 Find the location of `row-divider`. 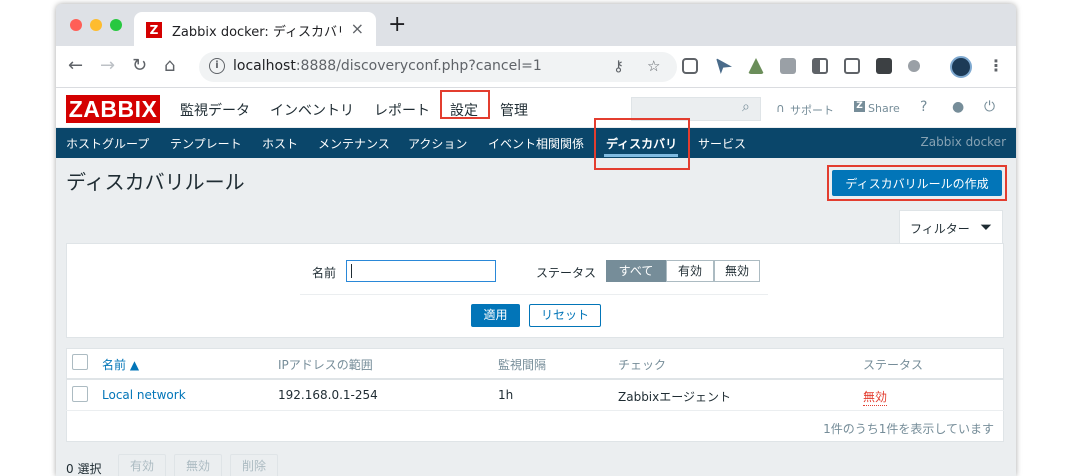

row-divider is located at coordinates (535, 410).